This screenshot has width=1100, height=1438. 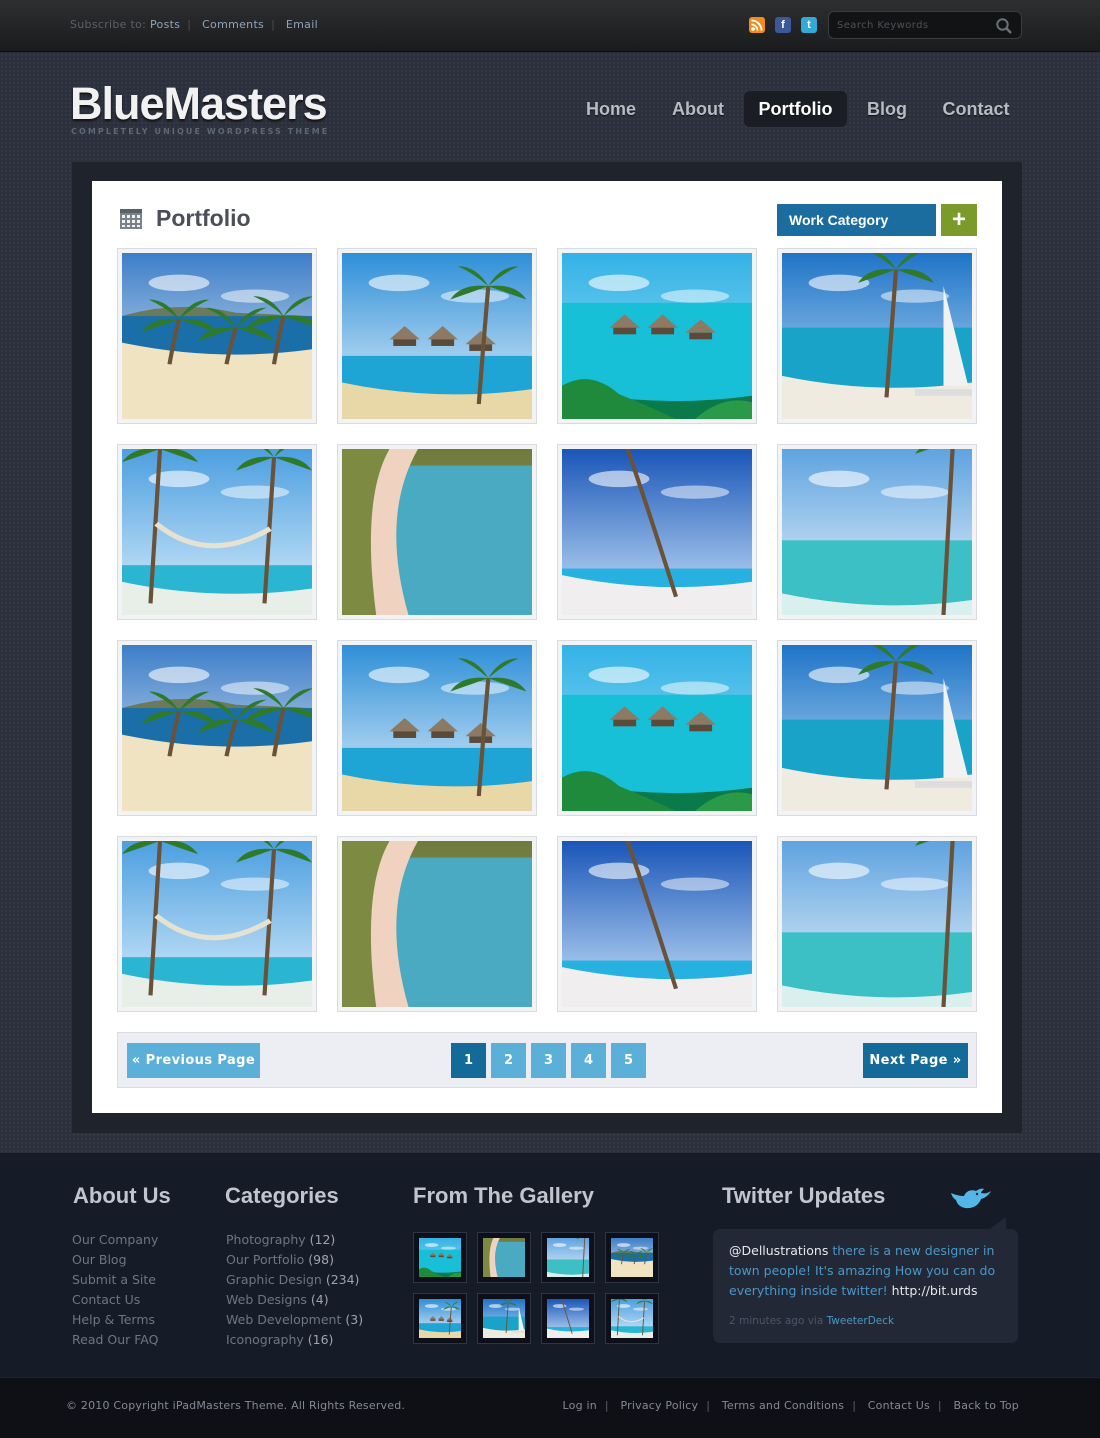 What do you see at coordinates (199, 104) in the screenshot?
I see `site-logo: BlueMasters` at bounding box center [199, 104].